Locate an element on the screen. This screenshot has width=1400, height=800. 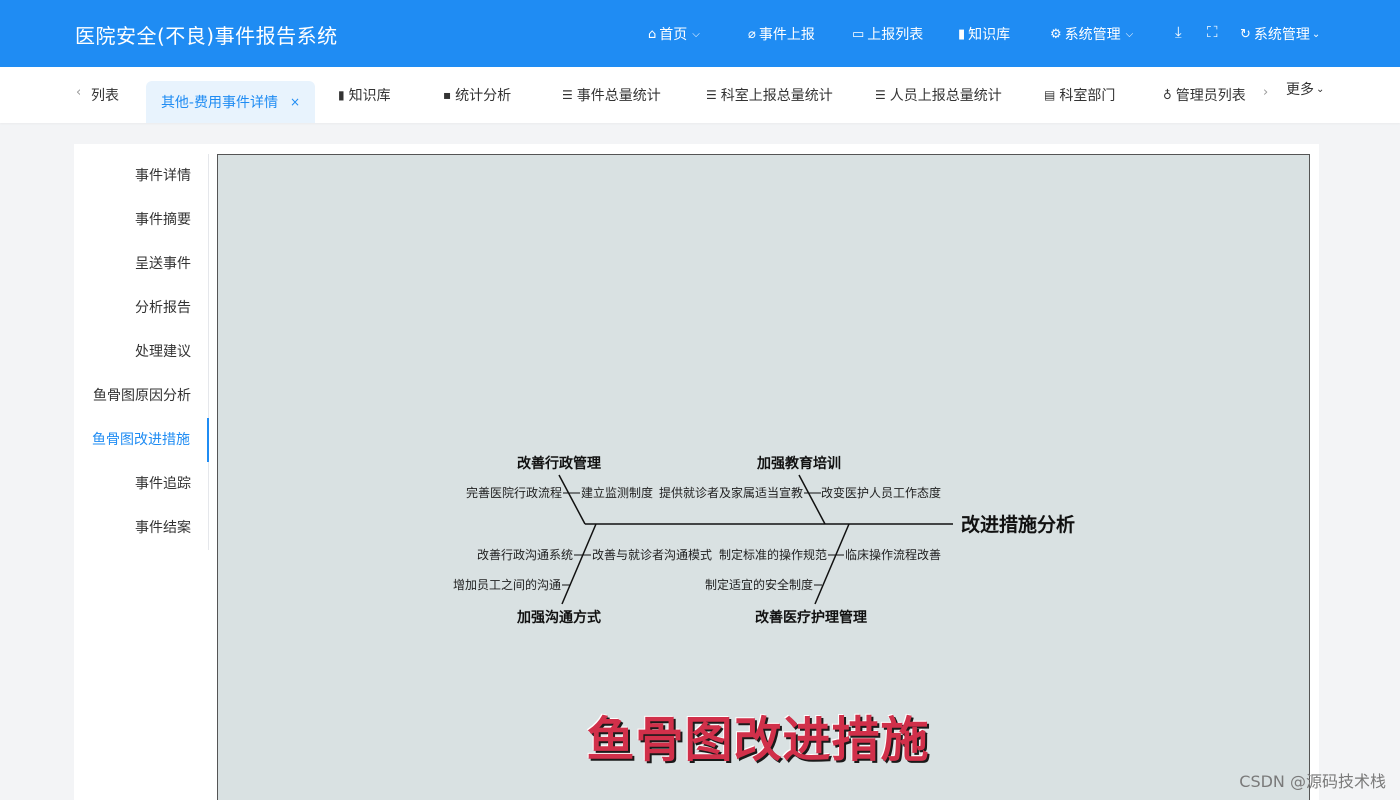
tab-event-detail: 其他-费用事件详情 × is located at coordinates (230, 102).